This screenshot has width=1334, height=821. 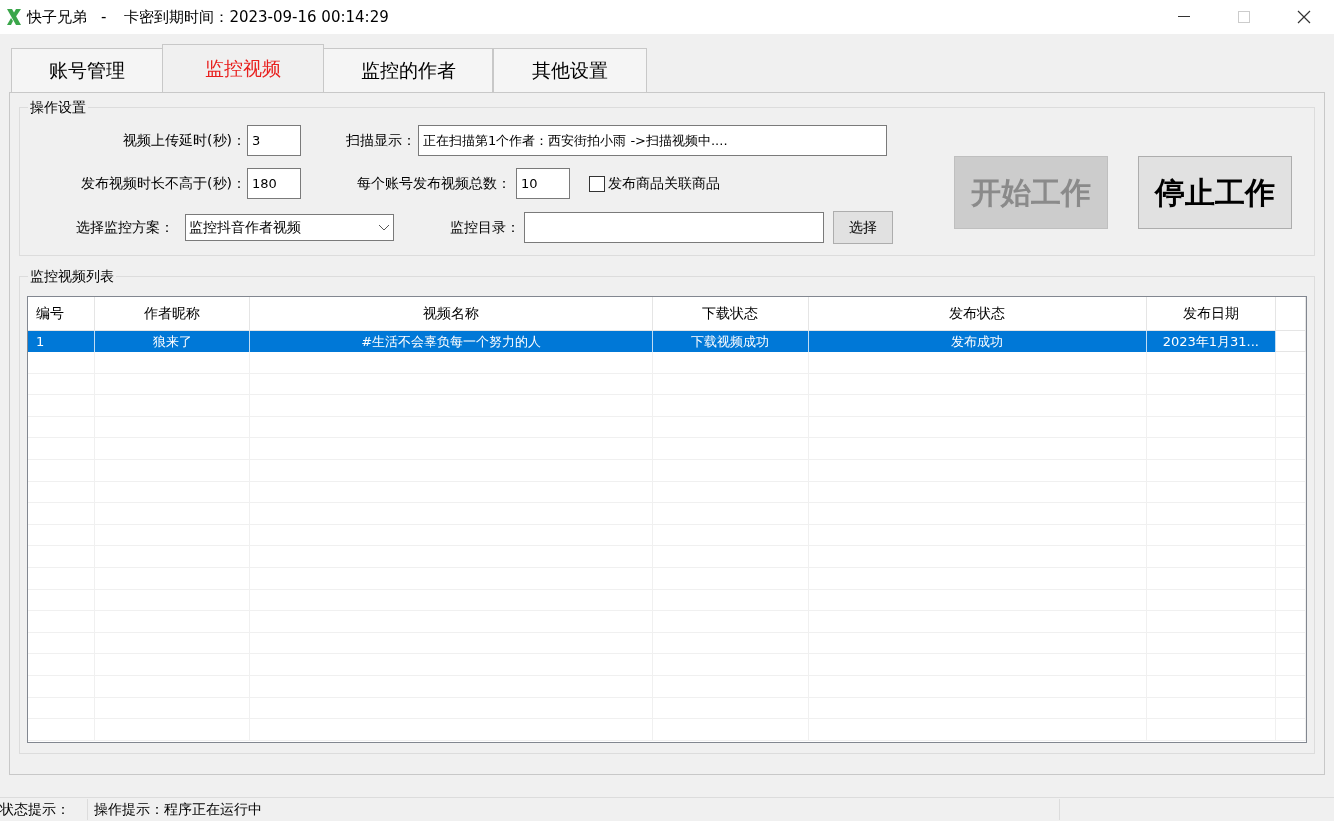 I want to click on table-cell: 1, so click(x=61, y=341).